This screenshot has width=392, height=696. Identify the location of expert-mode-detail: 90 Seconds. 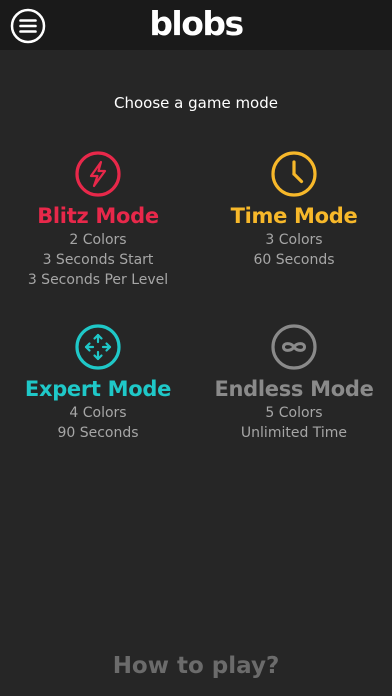
(98, 433).